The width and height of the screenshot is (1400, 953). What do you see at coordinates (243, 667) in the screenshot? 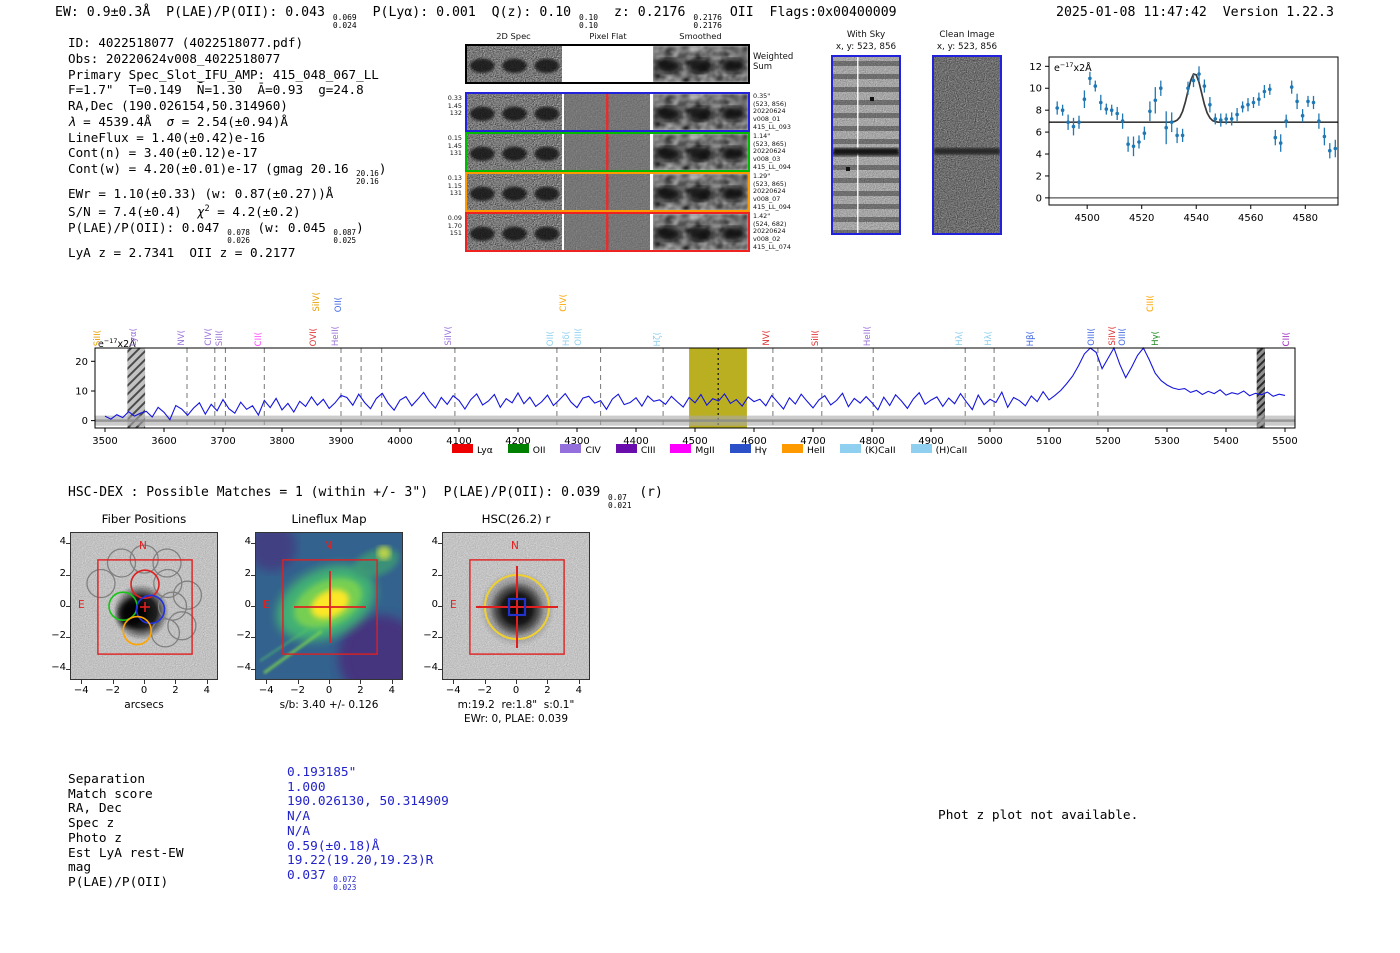
I see `y-tick-label: −4` at bounding box center [243, 667].